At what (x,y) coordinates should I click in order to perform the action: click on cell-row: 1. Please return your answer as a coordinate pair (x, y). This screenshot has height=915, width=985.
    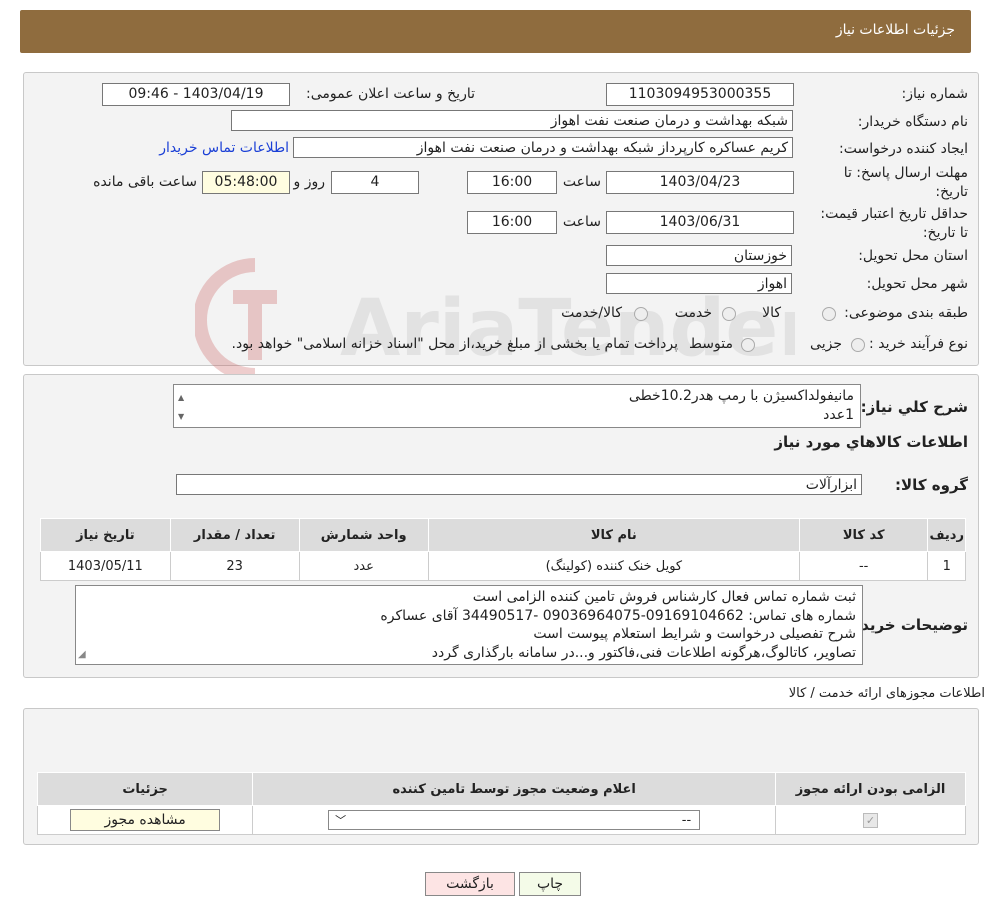
    Looking at the image, I should click on (946, 566).